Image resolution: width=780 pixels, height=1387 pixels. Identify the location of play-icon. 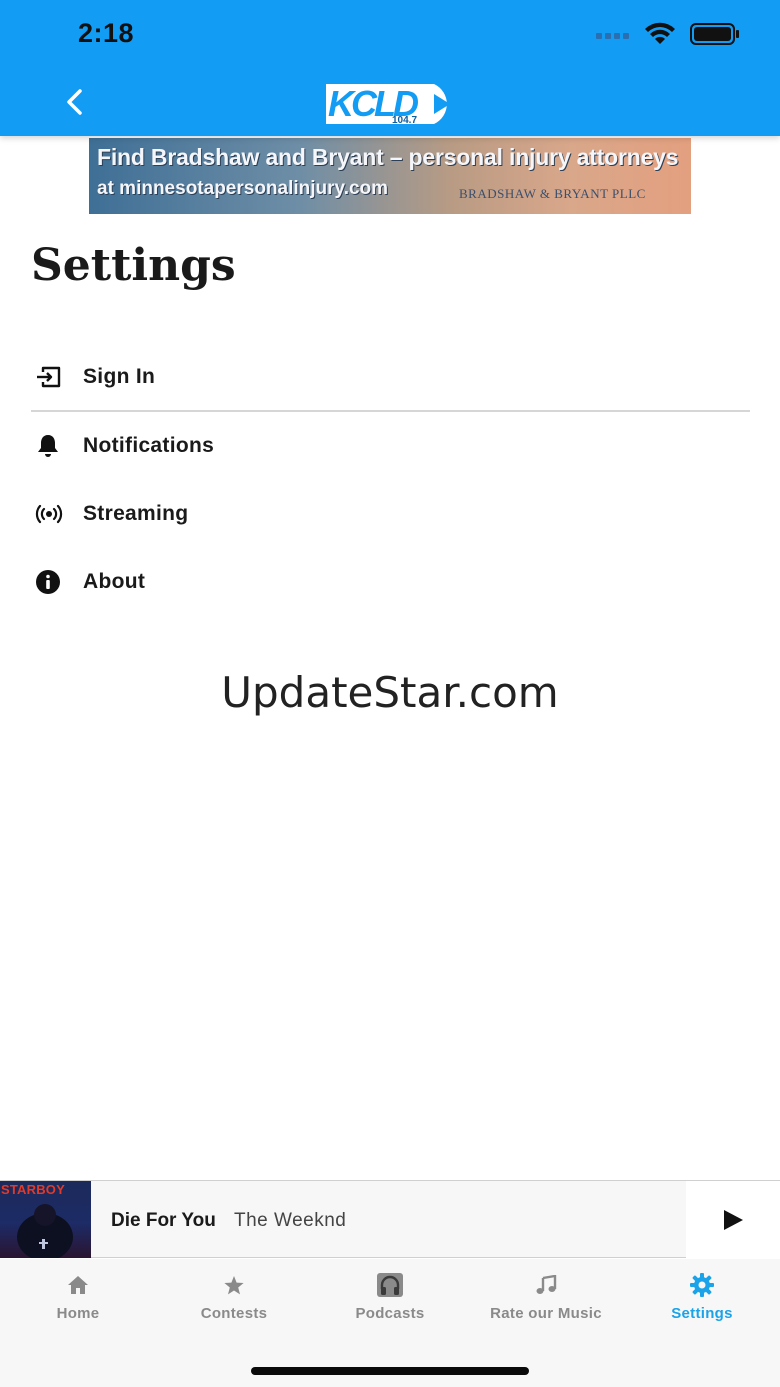
(733, 1219).